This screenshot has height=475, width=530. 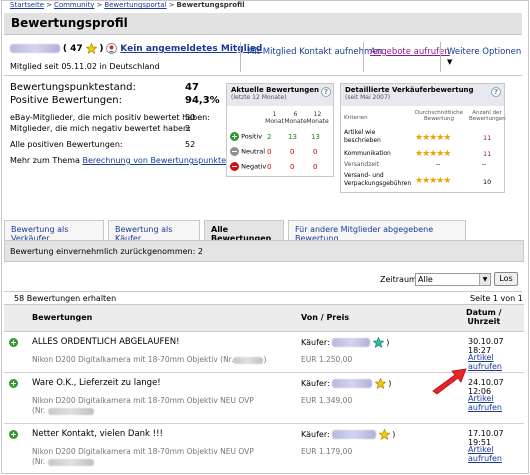 I want to click on page-title: Bewertungsprofil, so click(x=69, y=23).